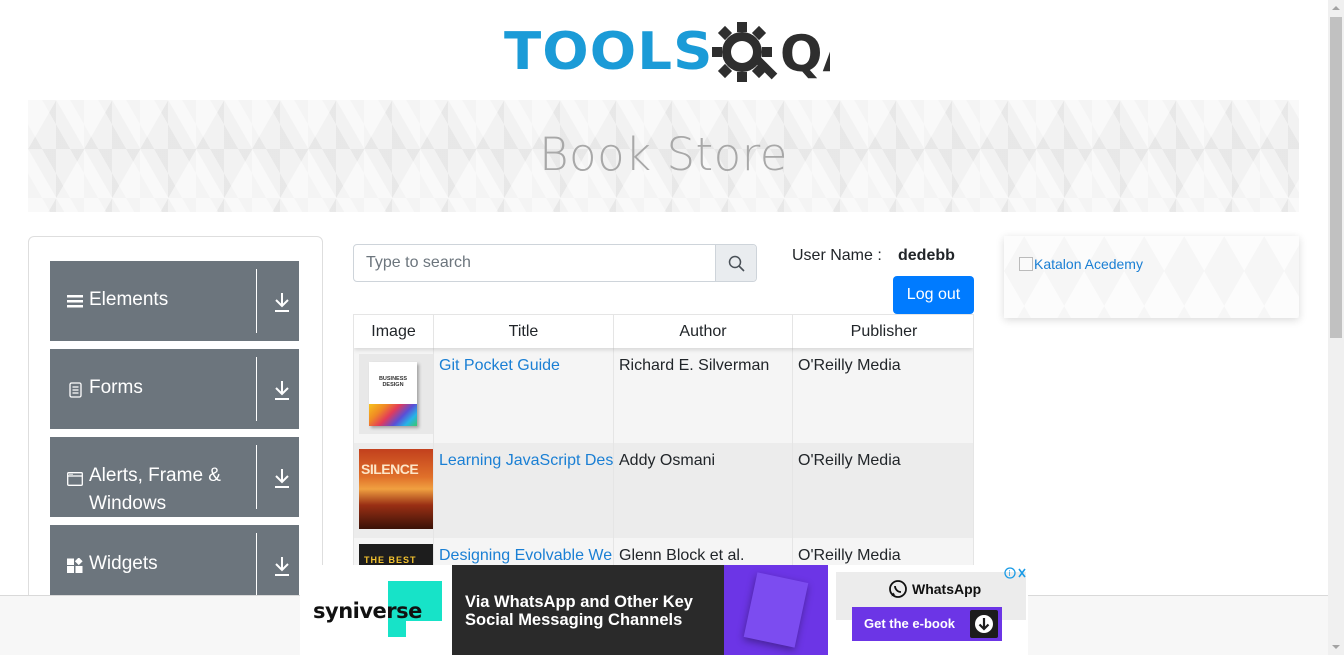  What do you see at coordinates (75, 479) in the screenshot?
I see `window-icon` at bounding box center [75, 479].